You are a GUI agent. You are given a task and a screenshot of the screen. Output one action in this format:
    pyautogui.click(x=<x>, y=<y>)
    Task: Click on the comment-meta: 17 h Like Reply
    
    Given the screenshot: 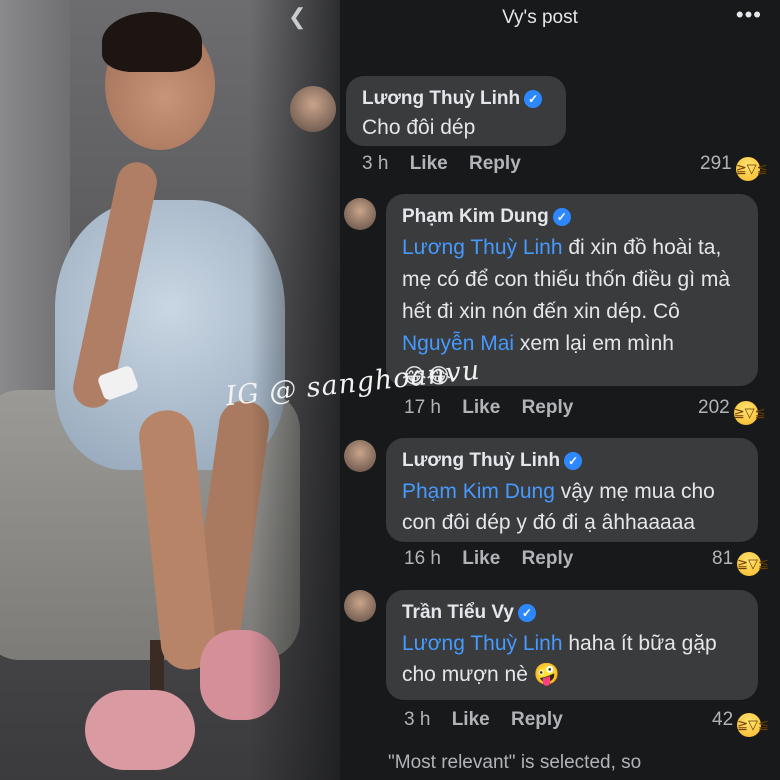 What is the action you would take?
    pyautogui.click(x=488, y=408)
    